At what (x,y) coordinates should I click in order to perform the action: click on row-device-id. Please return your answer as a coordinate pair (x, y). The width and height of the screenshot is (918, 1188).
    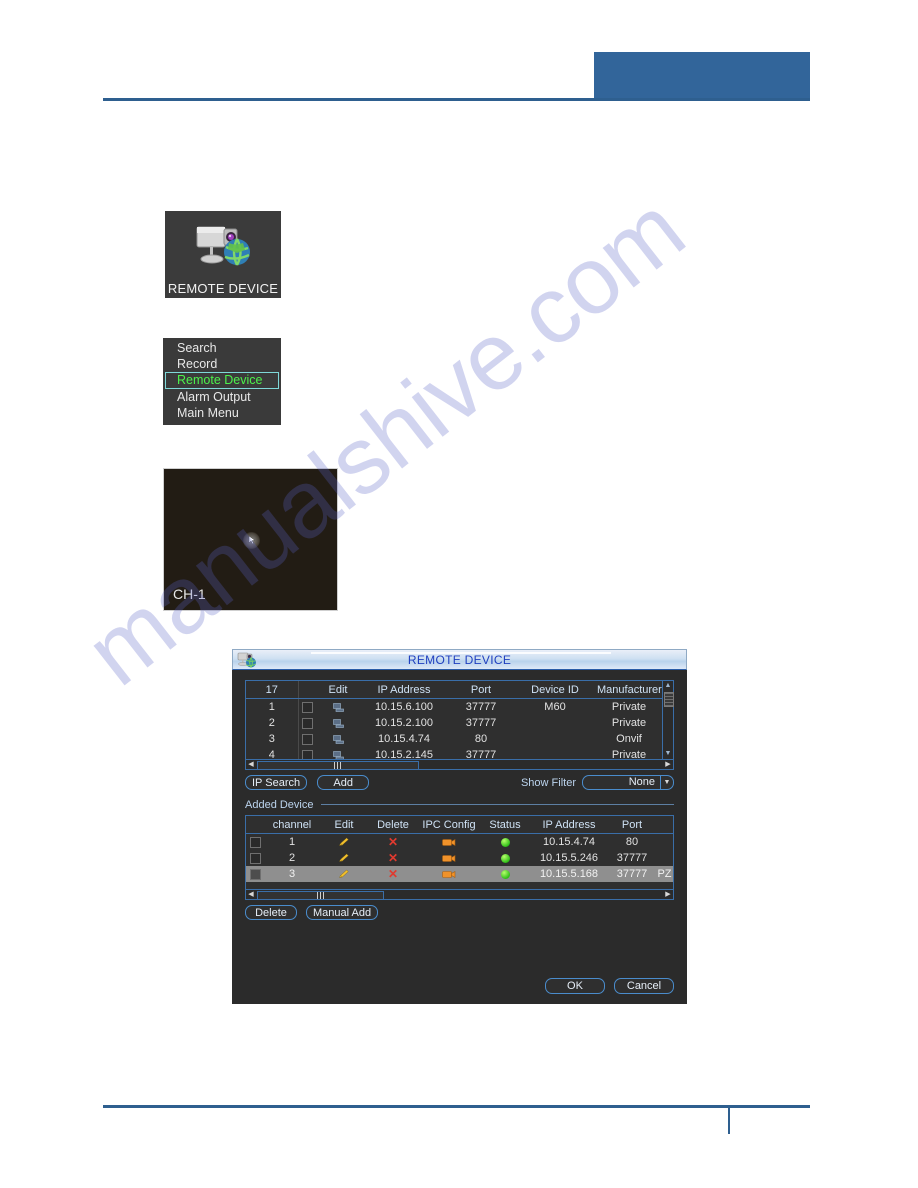
    Looking at the image, I should click on (555, 723).